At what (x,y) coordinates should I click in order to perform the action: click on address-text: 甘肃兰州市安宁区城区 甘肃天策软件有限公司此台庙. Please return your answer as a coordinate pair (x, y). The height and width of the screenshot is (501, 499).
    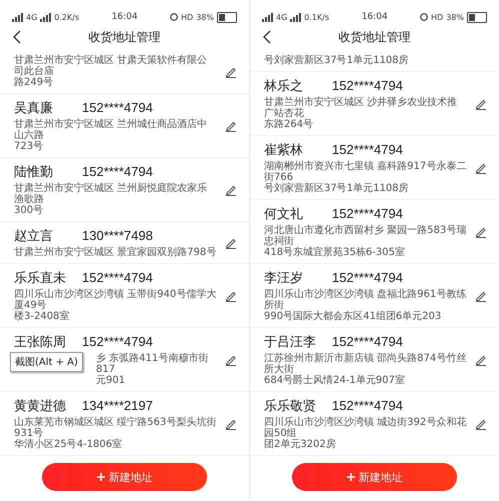
    Looking at the image, I should click on (111, 66).